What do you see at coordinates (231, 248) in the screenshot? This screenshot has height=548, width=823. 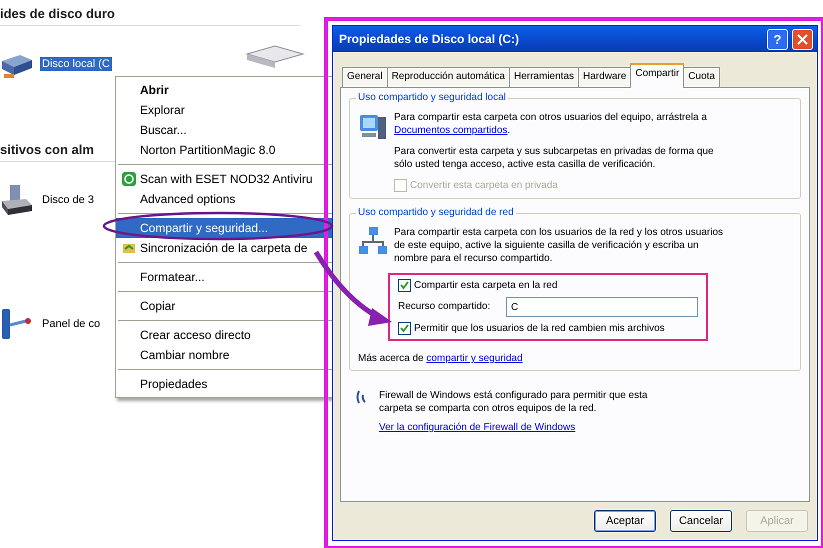 I see `menu-item: Sincronización de la carpeta de` at bounding box center [231, 248].